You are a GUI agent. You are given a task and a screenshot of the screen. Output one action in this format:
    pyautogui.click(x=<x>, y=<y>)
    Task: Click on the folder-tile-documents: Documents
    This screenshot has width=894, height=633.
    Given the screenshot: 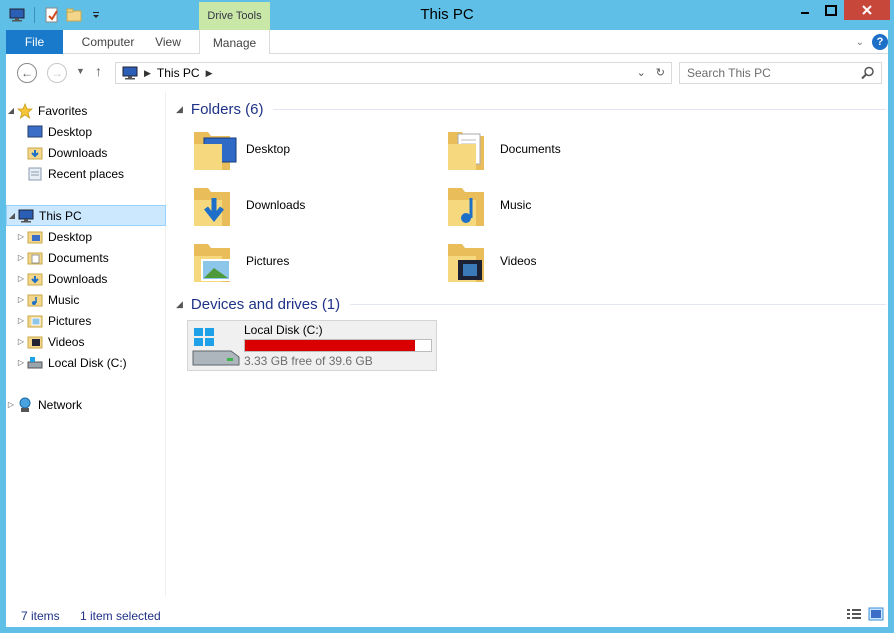 What is the action you would take?
    pyautogui.click(x=569, y=149)
    